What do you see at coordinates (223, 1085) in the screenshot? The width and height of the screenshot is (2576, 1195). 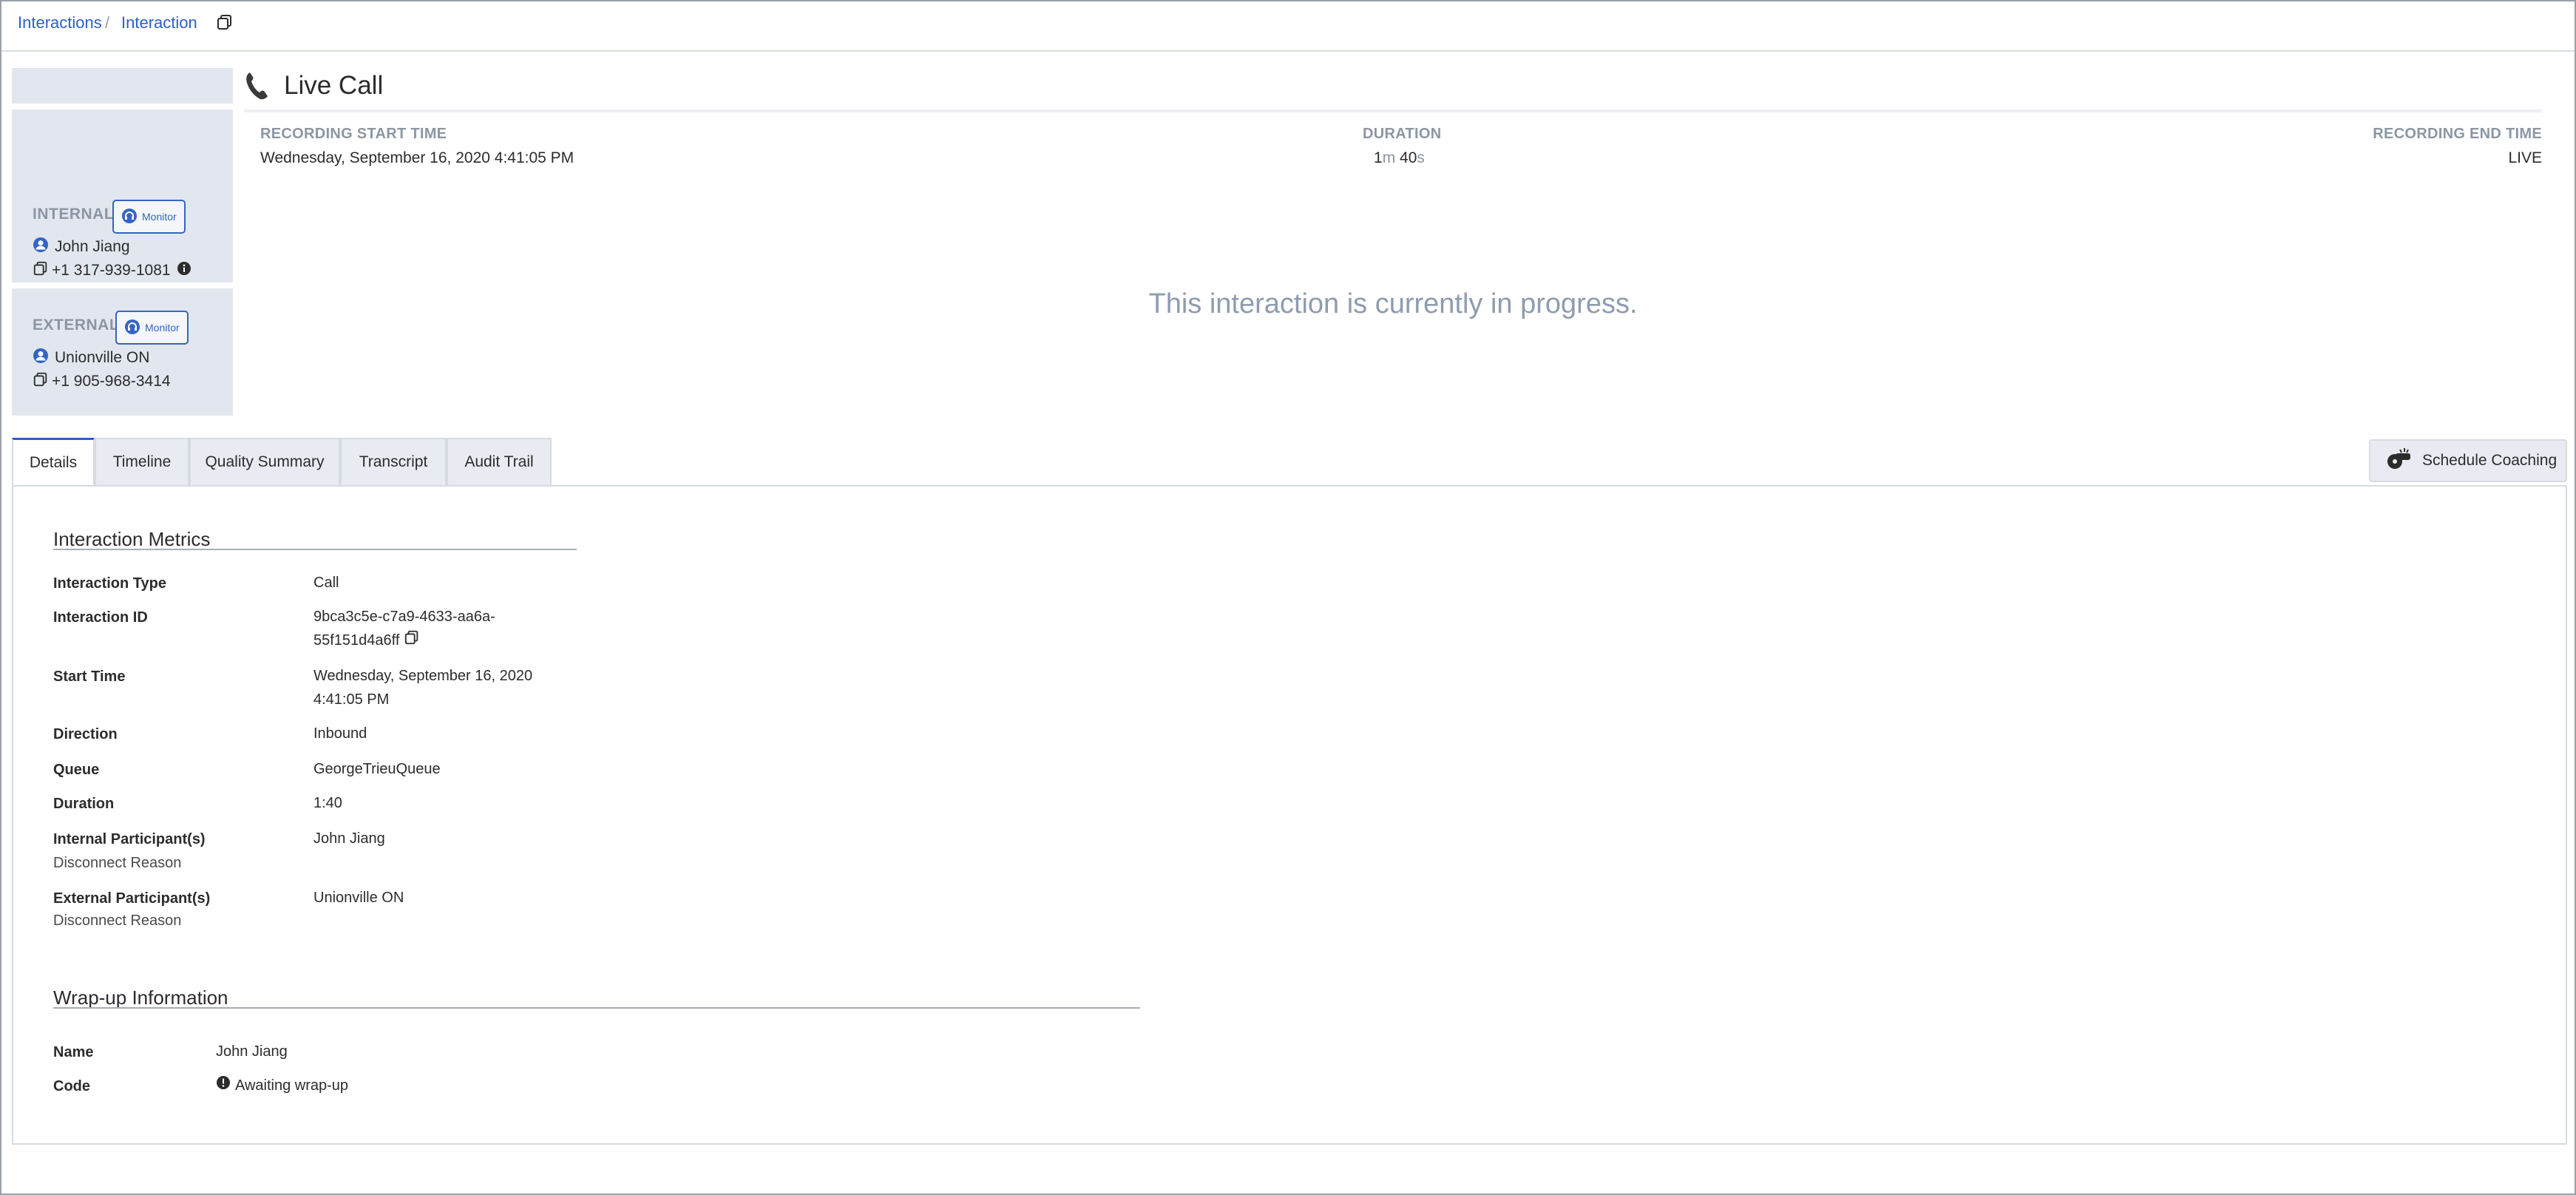 I see `alert-icon` at bounding box center [223, 1085].